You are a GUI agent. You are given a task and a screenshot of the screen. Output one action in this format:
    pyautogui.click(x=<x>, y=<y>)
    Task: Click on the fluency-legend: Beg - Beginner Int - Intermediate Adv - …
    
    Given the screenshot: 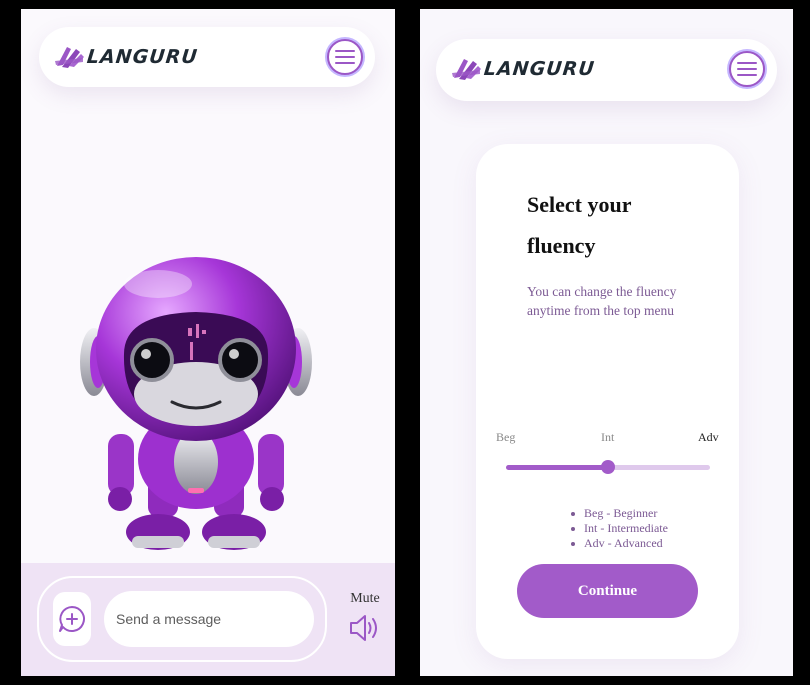 What is the action you would take?
    pyautogui.click(x=618, y=528)
    